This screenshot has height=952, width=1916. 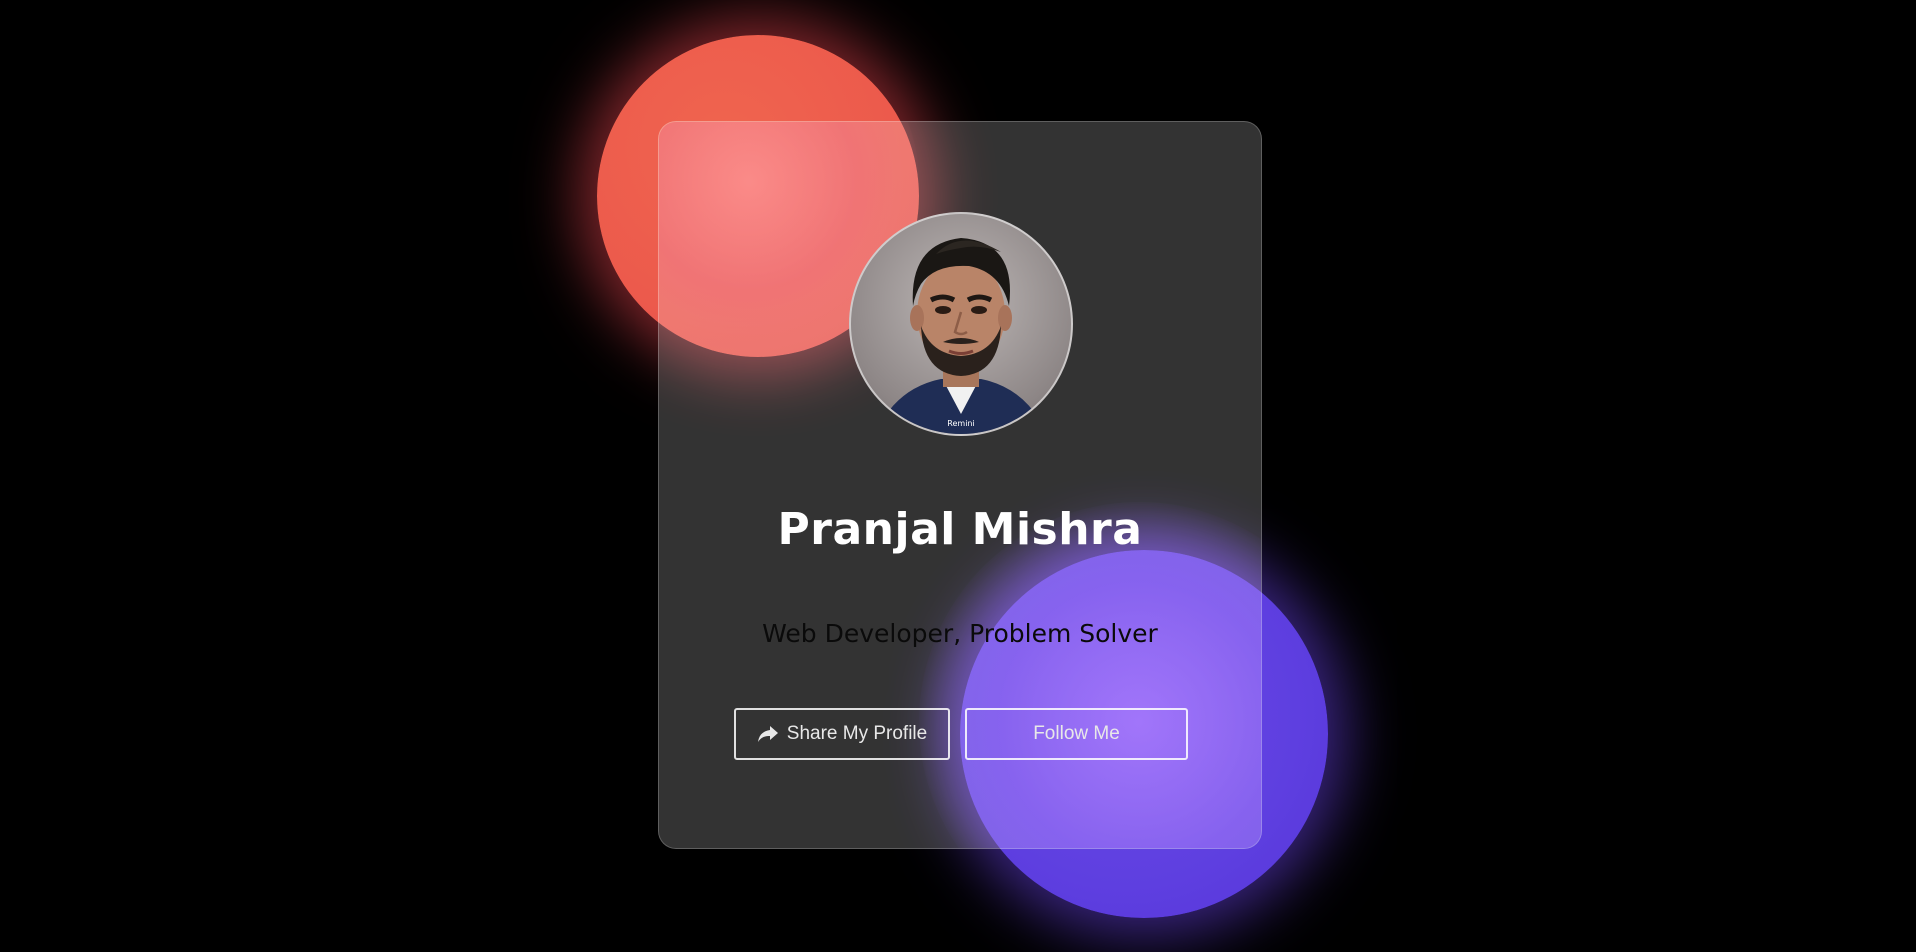 I want to click on avatar: Remini, so click(x=961, y=324).